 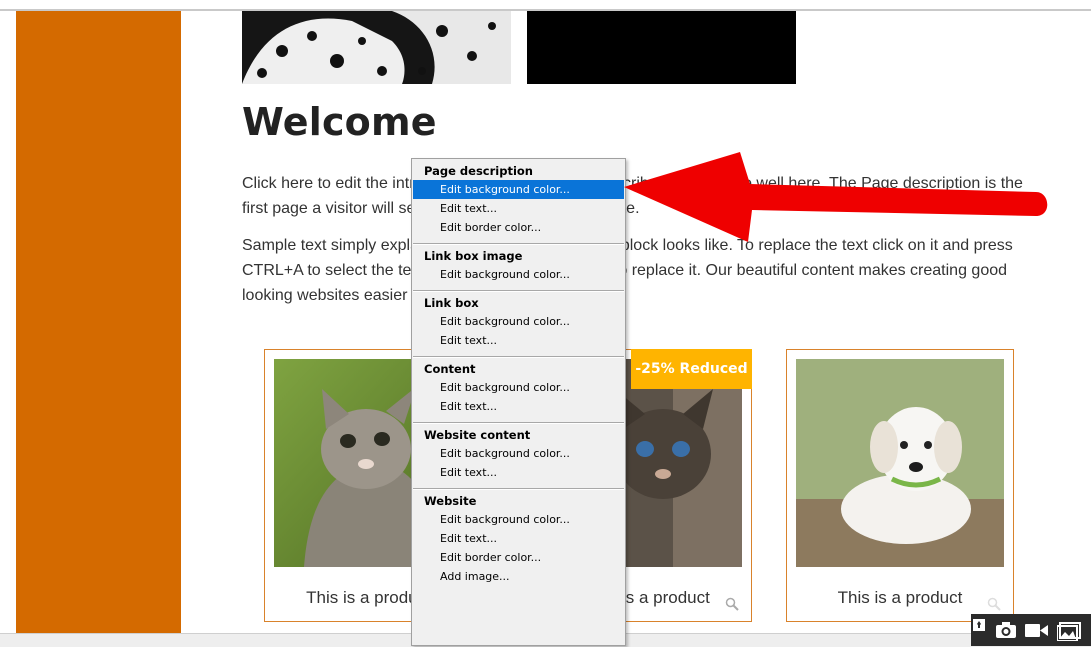 What do you see at coordinates (478, 171) in the screenshot?
I see `menu-section-title: Page description` at bounding box center [478, 171].